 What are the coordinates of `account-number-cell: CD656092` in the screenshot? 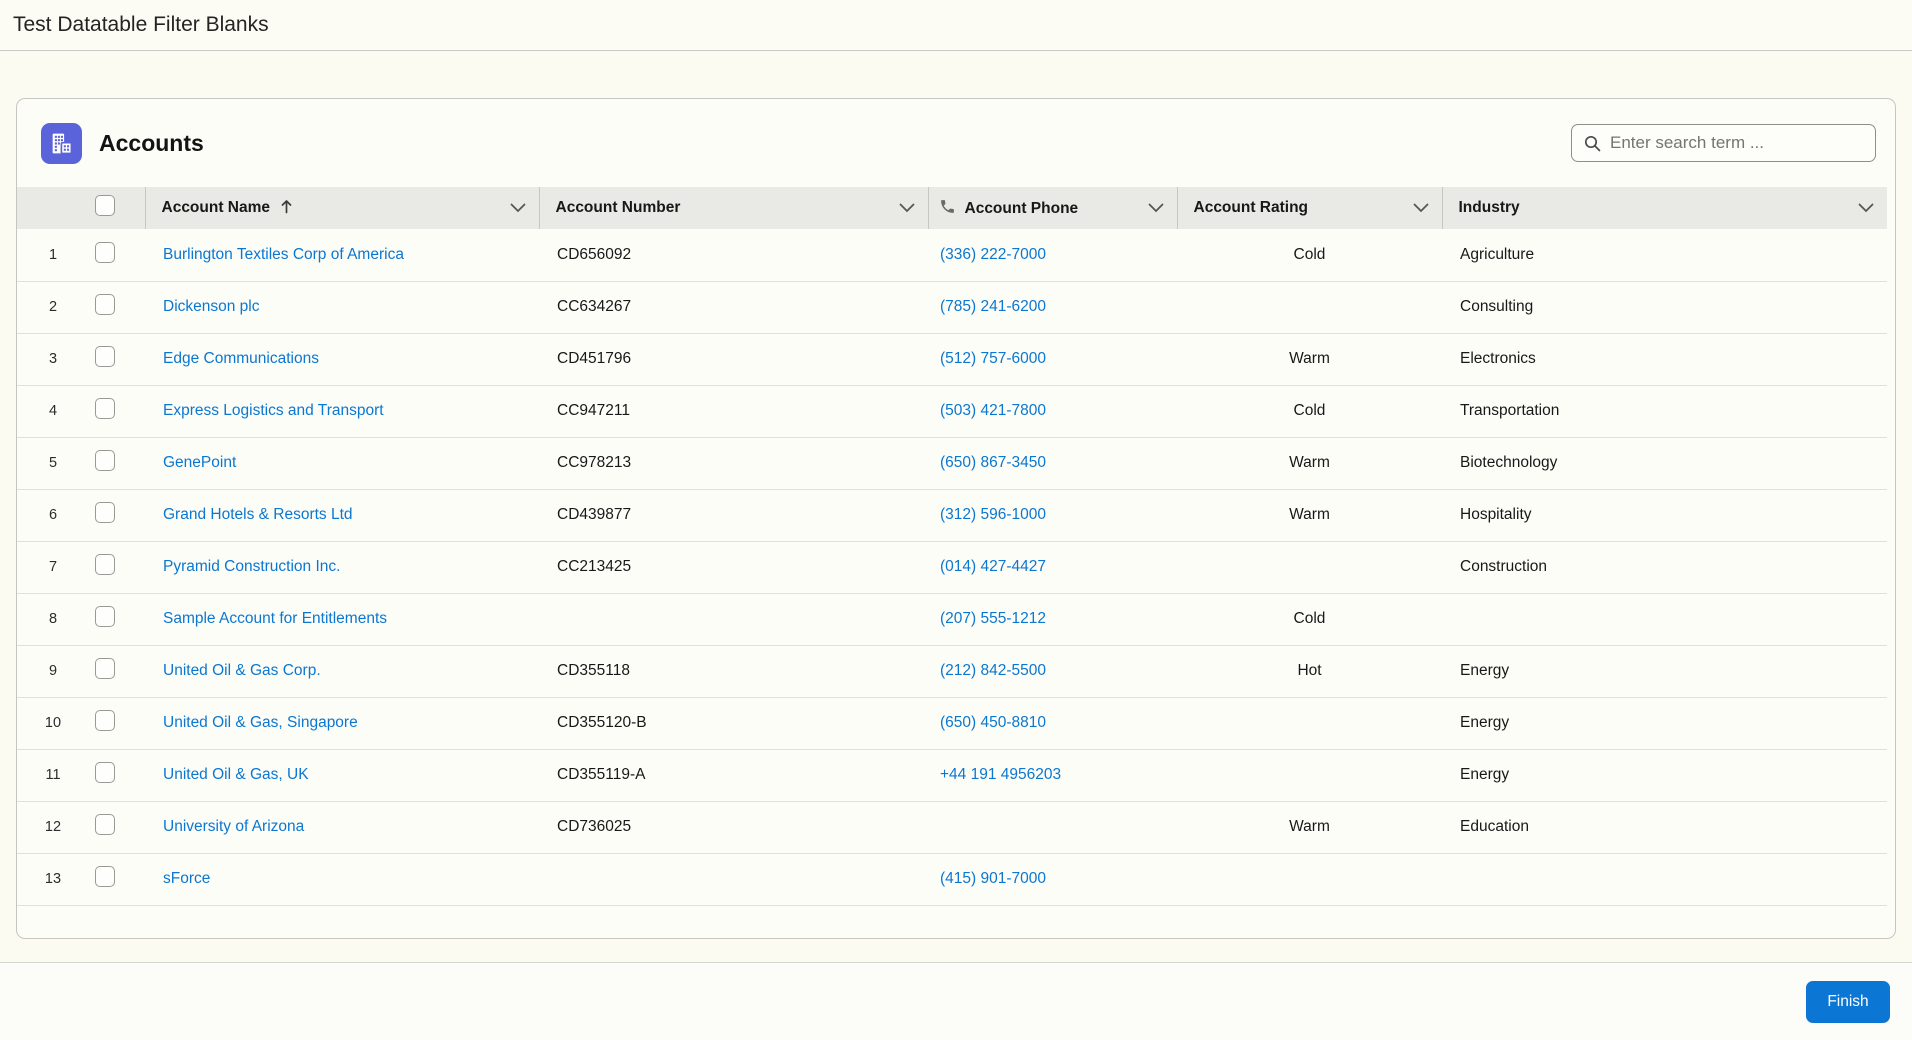 It's located at (733, 255).